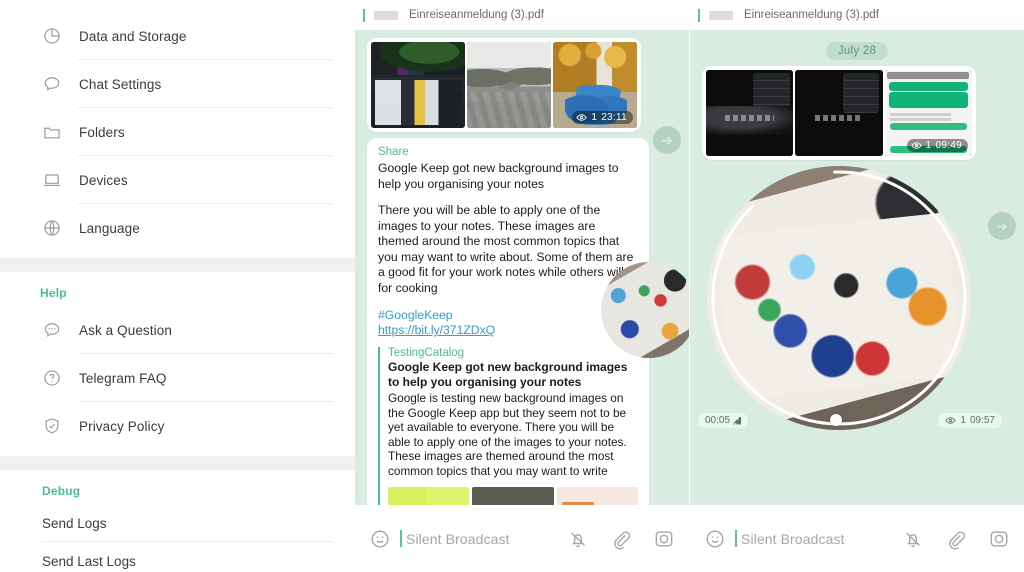 This screenshot has height=572, width=1024. What do you see at coordinates (177, 330) in the screenshot?
I see `sidebar-item-ask-a-question: Ask a Question` at bounding box center [177, 330].